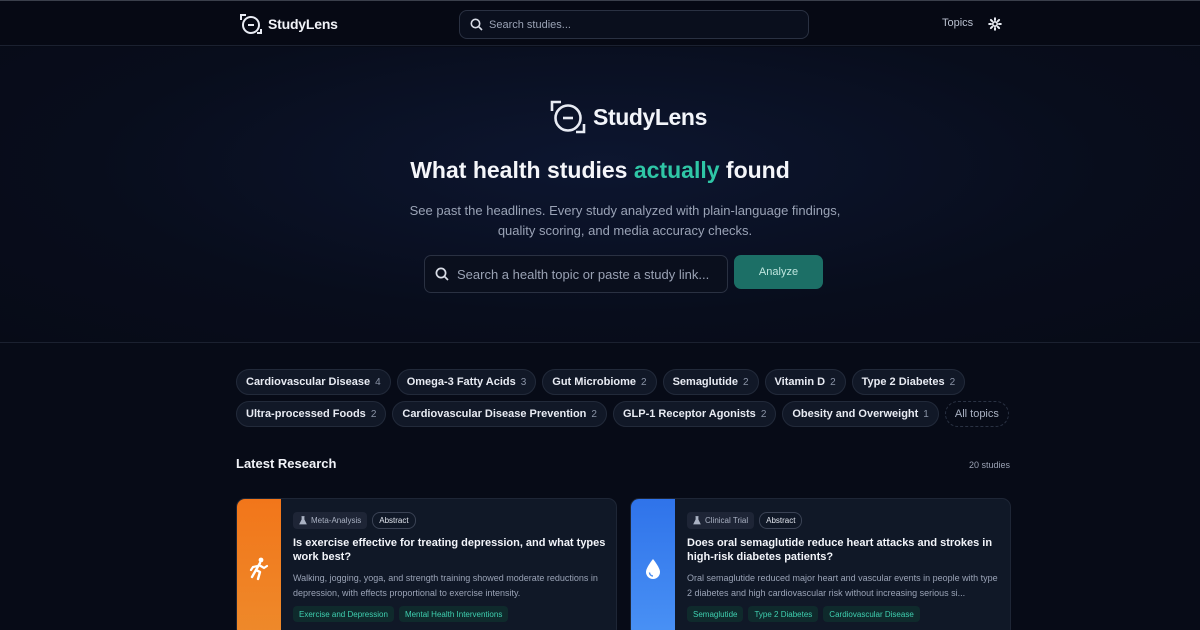  I want to click on topic-chip: Cardiovascular Disease 4, so click(313, 382).